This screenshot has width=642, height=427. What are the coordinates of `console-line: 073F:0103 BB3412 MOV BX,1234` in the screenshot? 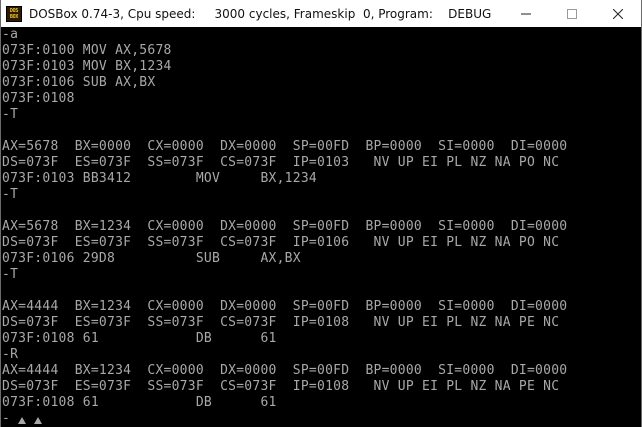 It's located at (159, 178).